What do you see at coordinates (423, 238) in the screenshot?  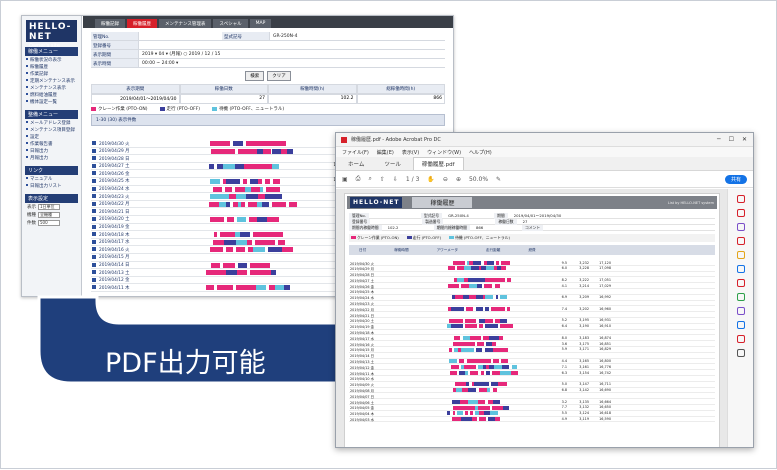 I see `legend-item: 走行 (PTO-OFF)` at bounding box center [423, 238].